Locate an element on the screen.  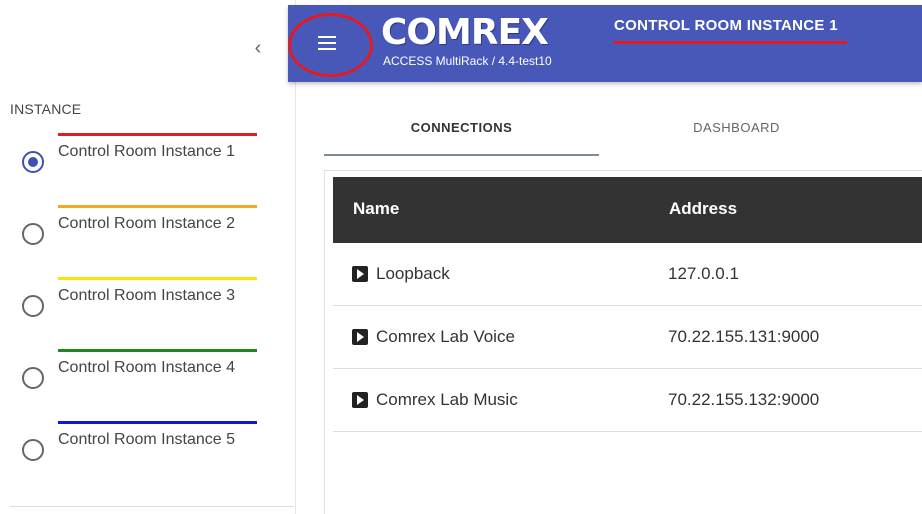
connection-name: Comrex Lab Music is located at coordinates (447, 399).